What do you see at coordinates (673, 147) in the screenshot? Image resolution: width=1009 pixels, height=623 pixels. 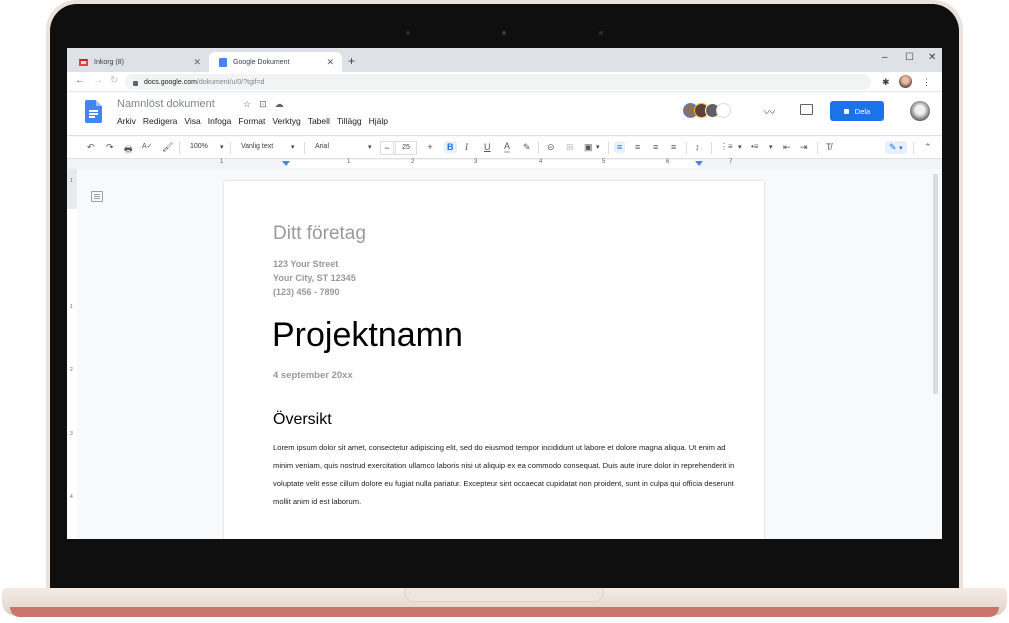 I see `justify-button: ≡` at bounding box center [673, 147].